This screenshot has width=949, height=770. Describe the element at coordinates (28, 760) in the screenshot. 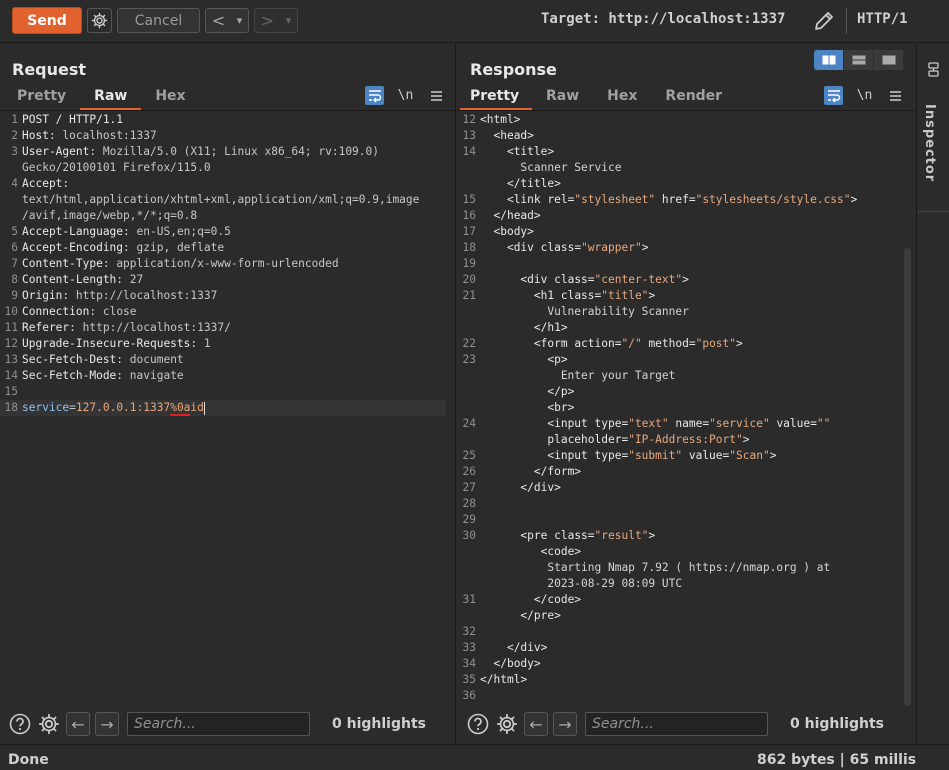

I see `status-text: Done` at that location.